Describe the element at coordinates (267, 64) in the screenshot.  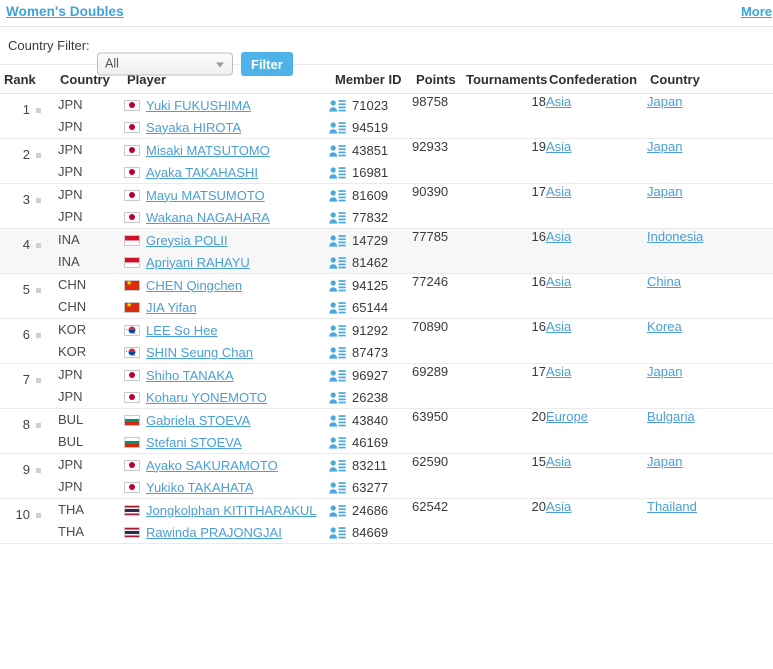
I see `filter-button: Filter` at that location.